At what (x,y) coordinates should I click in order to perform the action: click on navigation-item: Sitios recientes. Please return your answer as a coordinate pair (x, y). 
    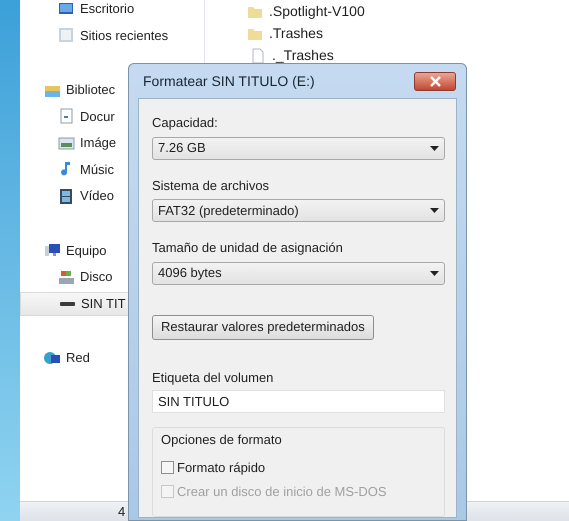
    Looking at the image, I should click on (112, 36).